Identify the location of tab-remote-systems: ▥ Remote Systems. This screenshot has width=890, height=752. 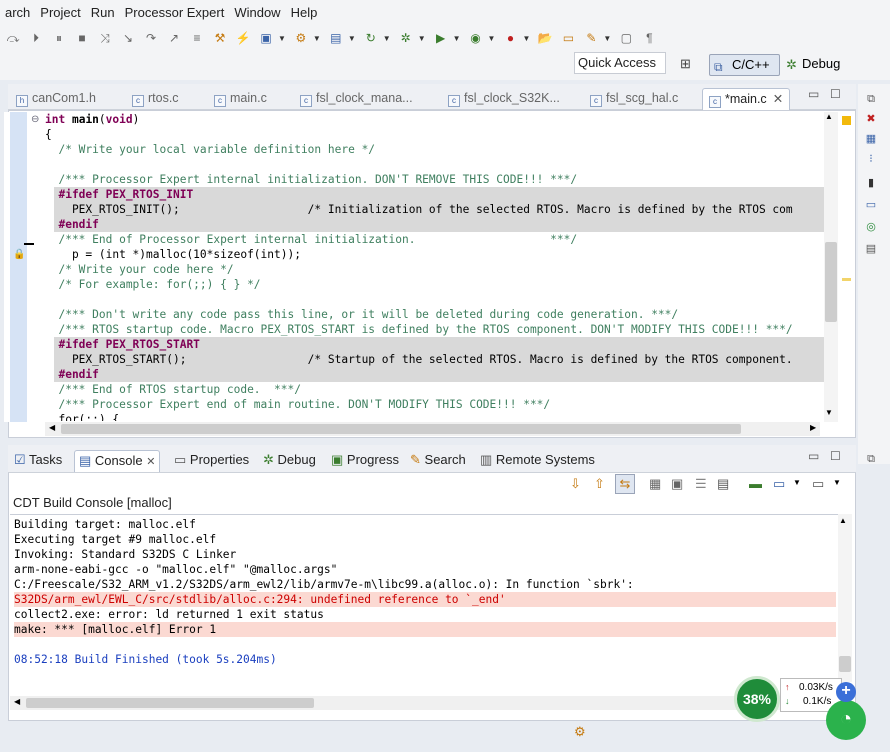
(537, 461).